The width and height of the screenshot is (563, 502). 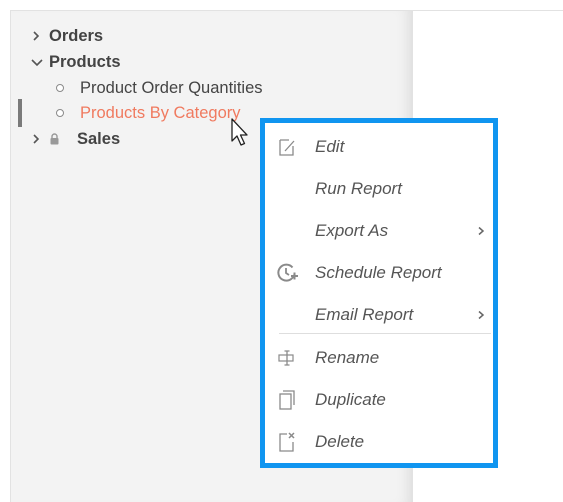 I want to click on menu-item-schedule-report: Schedule Report, so click(x=379, y=273).